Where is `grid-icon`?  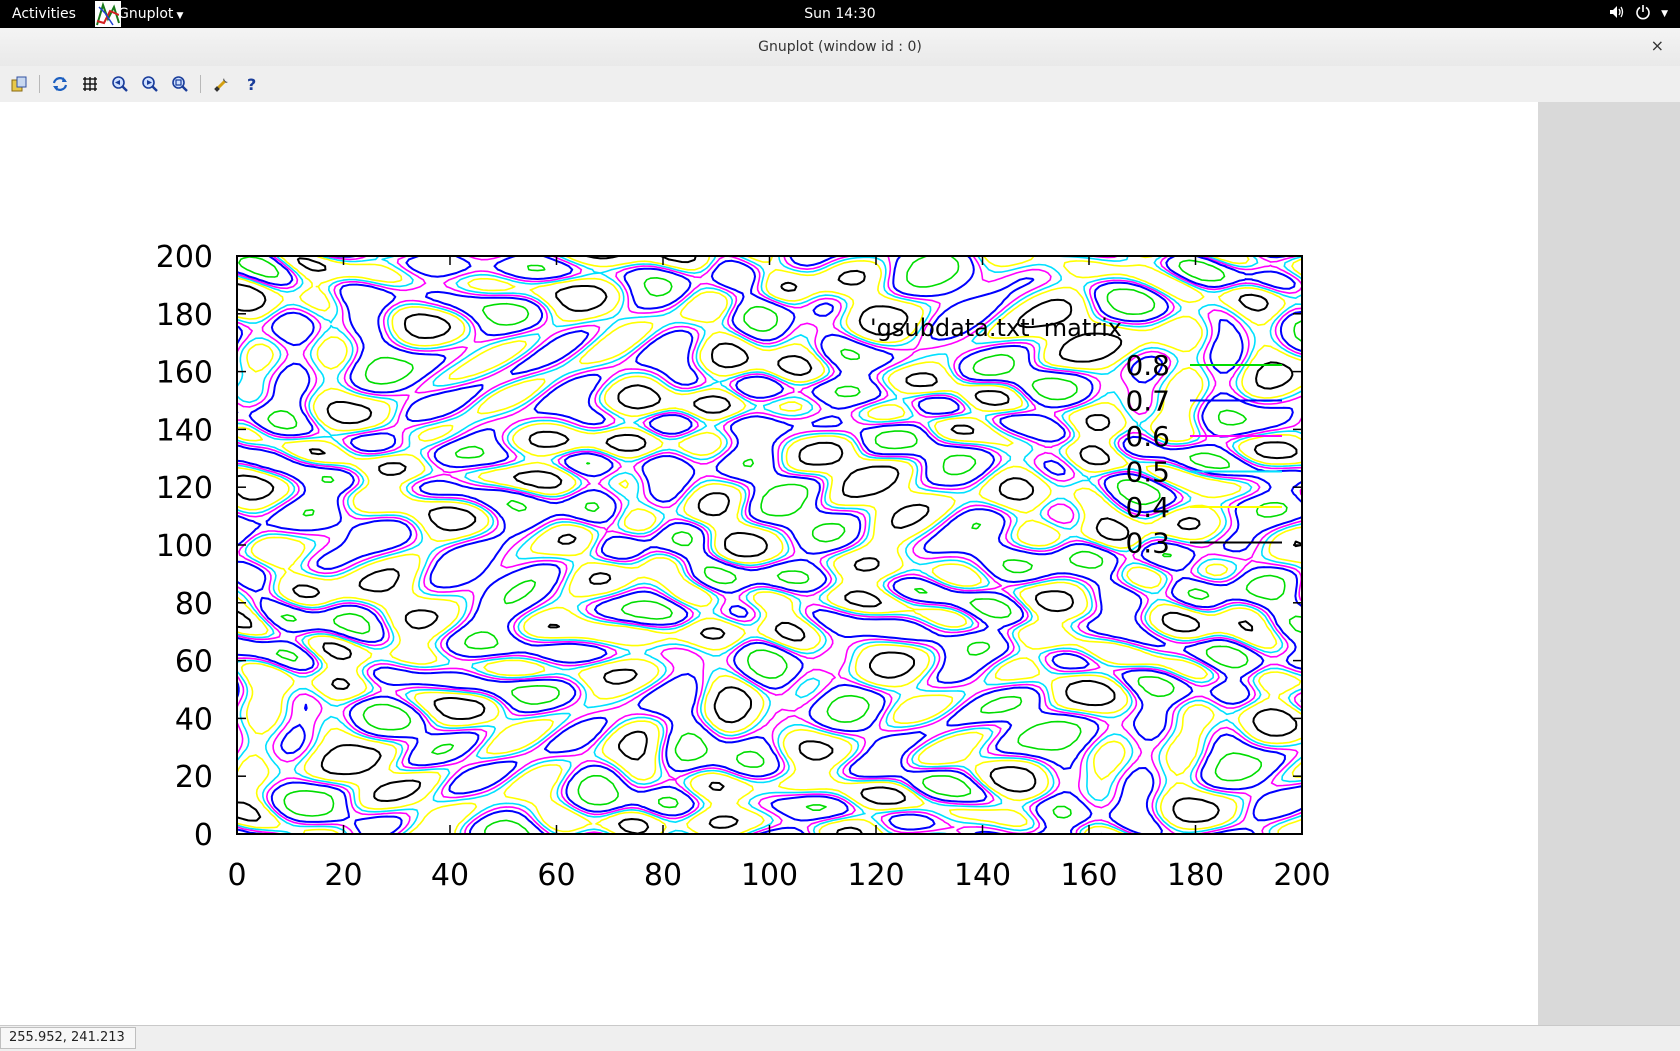
grid-icon is located at coordinates (90, 84).